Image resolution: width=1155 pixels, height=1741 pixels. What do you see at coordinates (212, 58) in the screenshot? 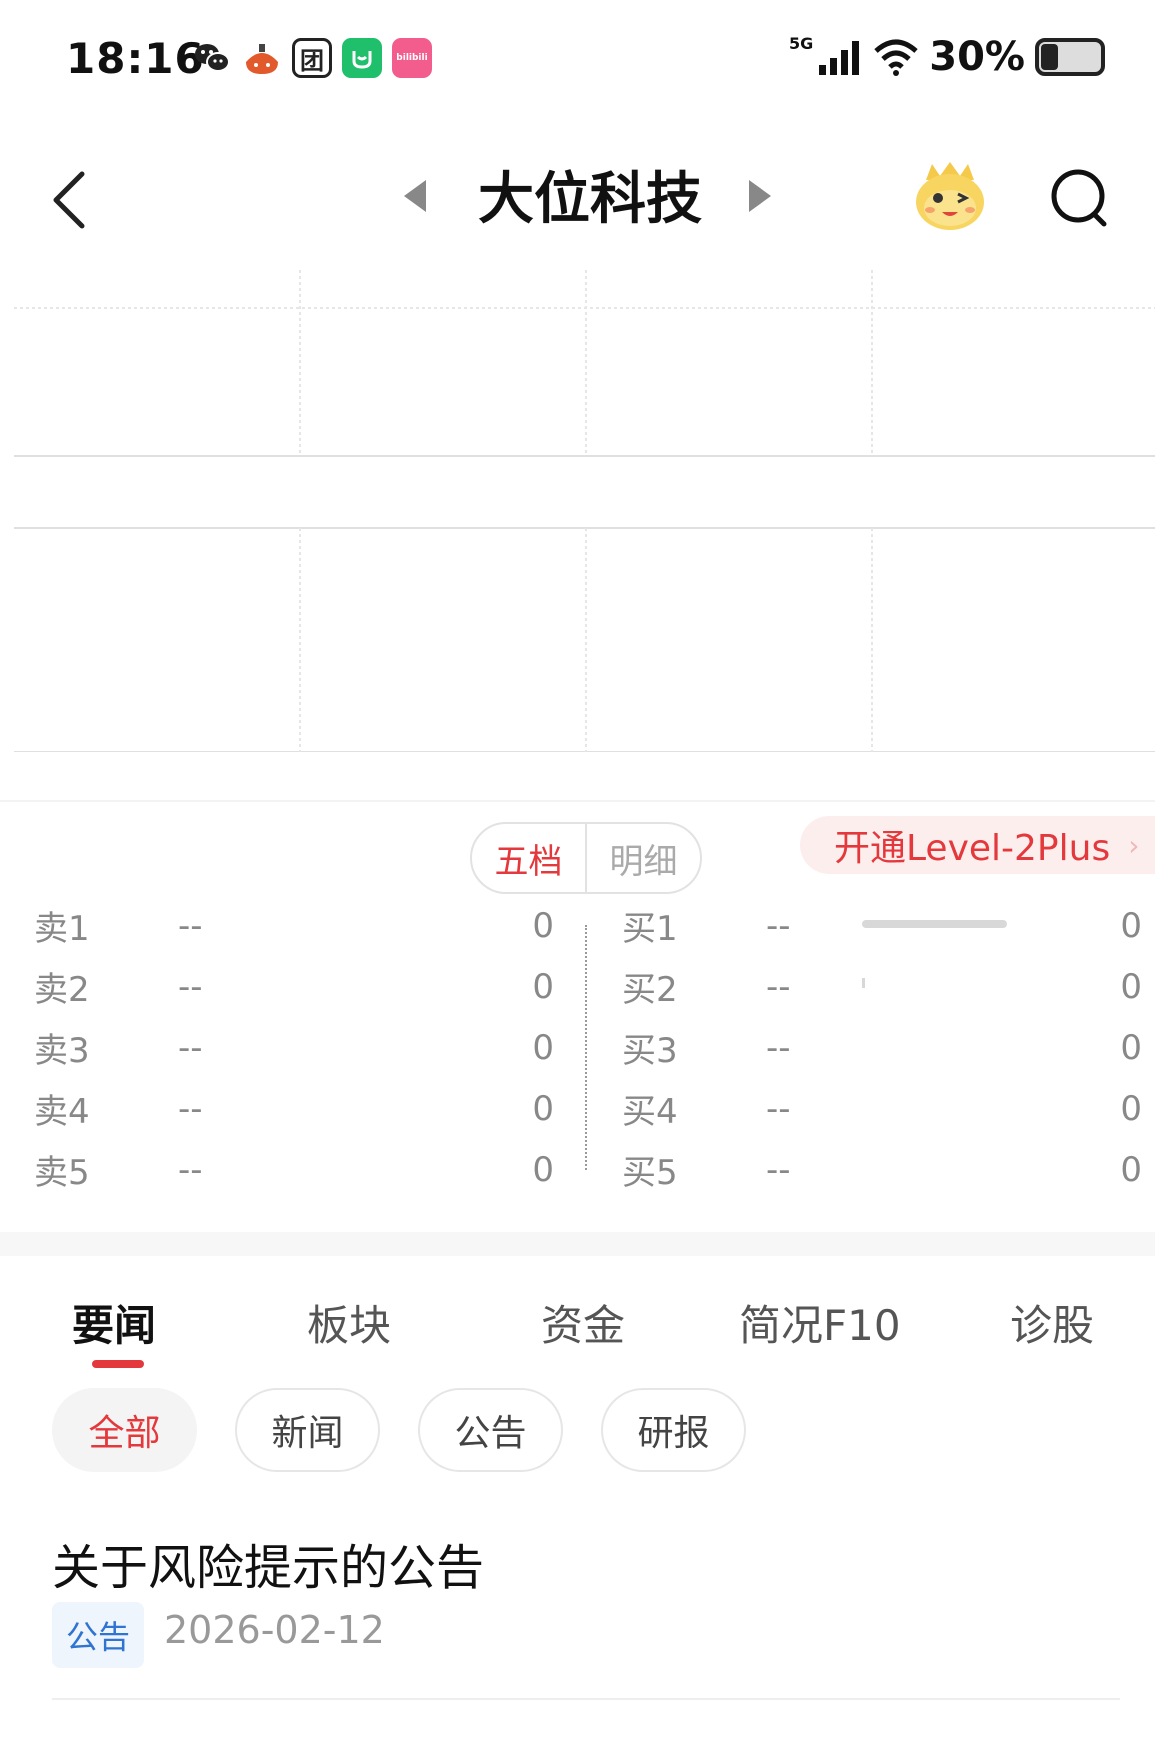
I see `wechat-icon` at bounding box center [212, 58].